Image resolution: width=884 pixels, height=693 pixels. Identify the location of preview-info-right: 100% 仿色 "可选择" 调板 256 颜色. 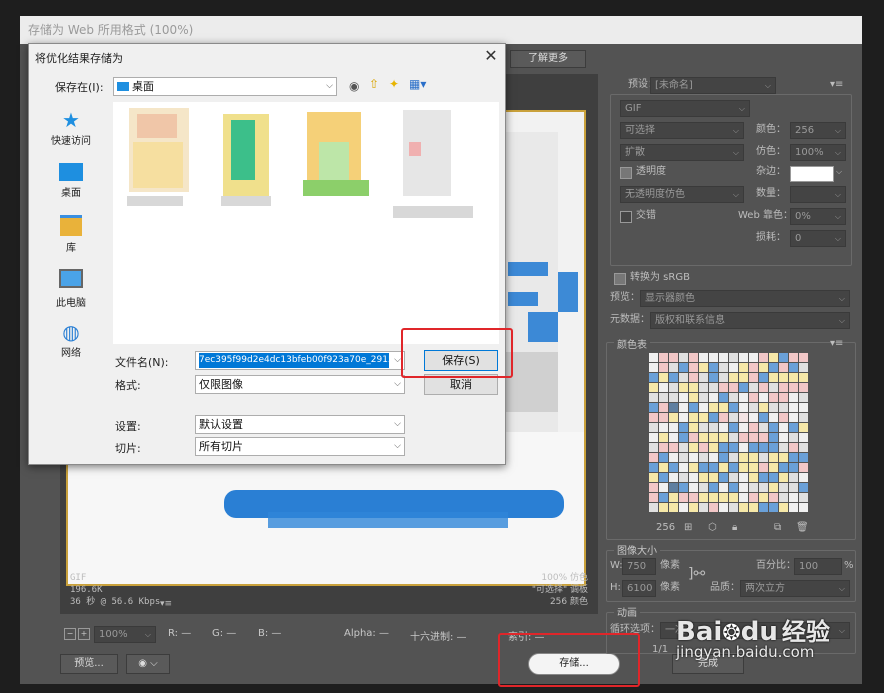
(508, 590).